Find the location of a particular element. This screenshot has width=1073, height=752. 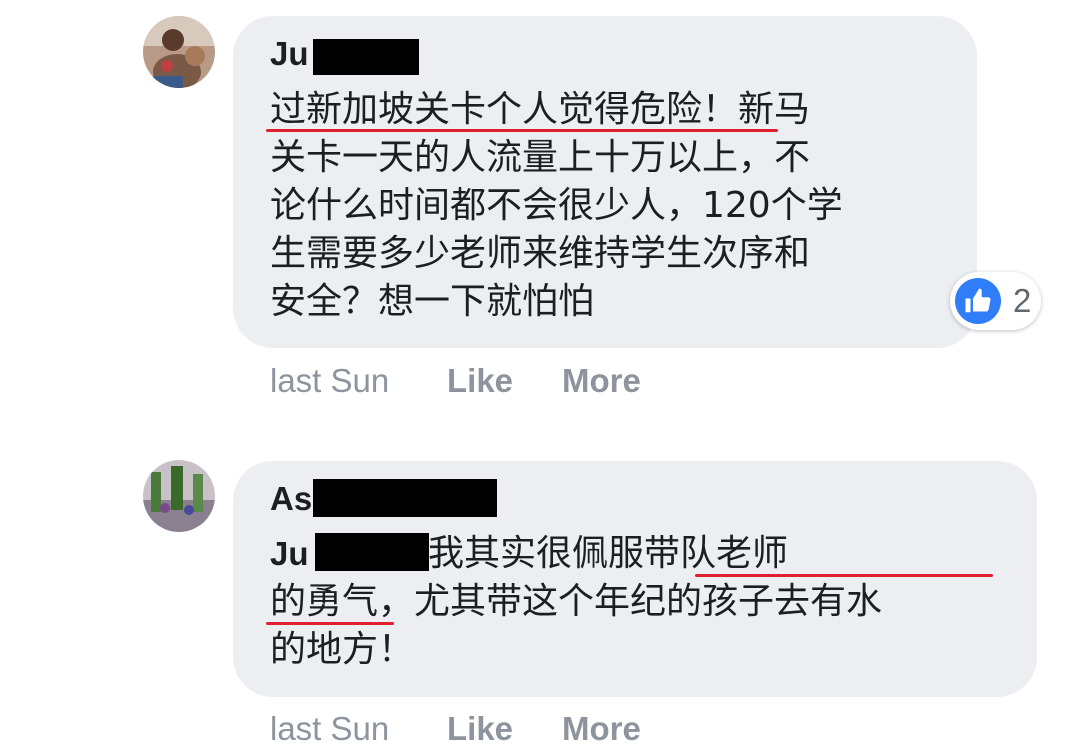

comment-line: 安全？想一下就怕怕 is located at coordinates (432, 301).